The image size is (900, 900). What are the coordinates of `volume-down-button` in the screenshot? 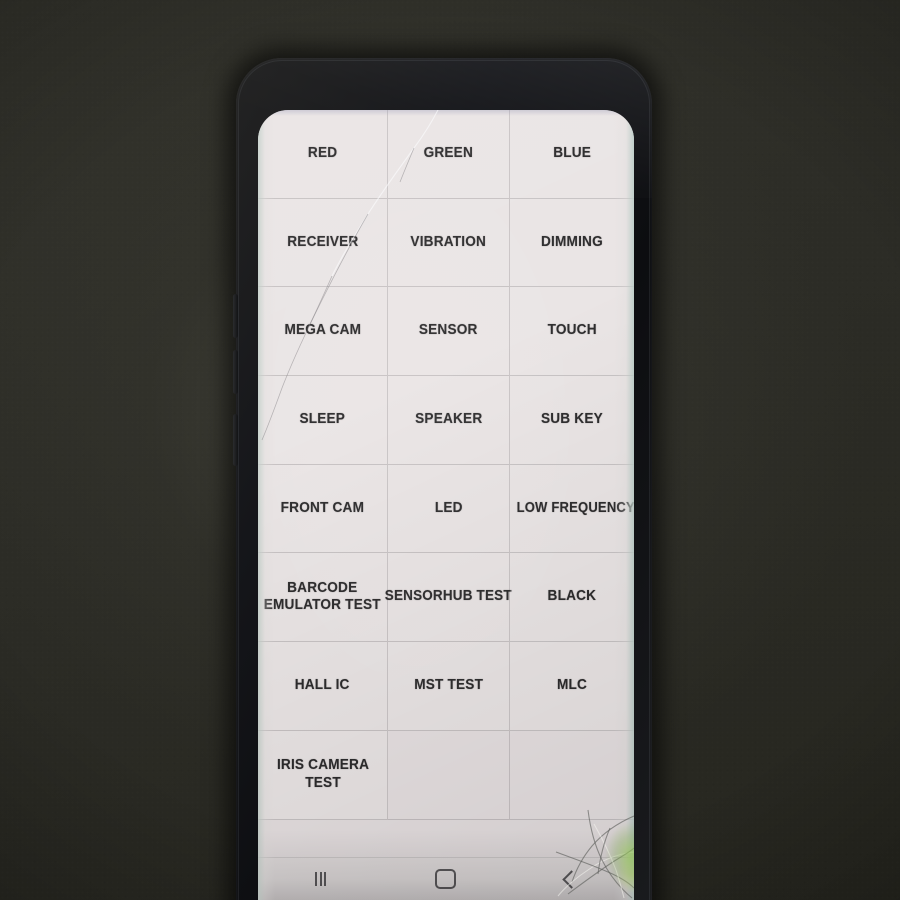 It's located at (235, 372).